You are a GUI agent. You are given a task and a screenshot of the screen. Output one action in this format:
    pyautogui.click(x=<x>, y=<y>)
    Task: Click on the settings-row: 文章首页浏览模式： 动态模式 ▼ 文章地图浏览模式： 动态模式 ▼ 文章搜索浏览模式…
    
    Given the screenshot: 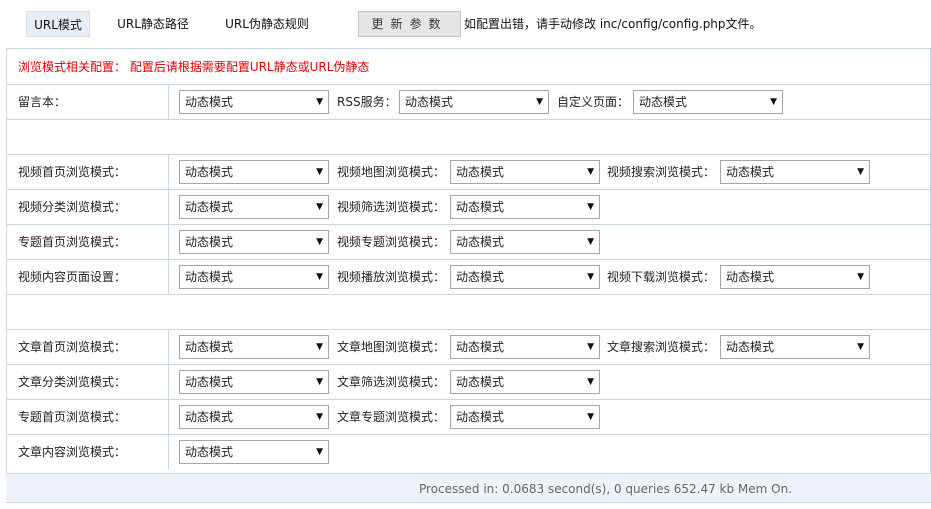 What is the action you would take?
    pyautogui.click(x=468, y=347)
    